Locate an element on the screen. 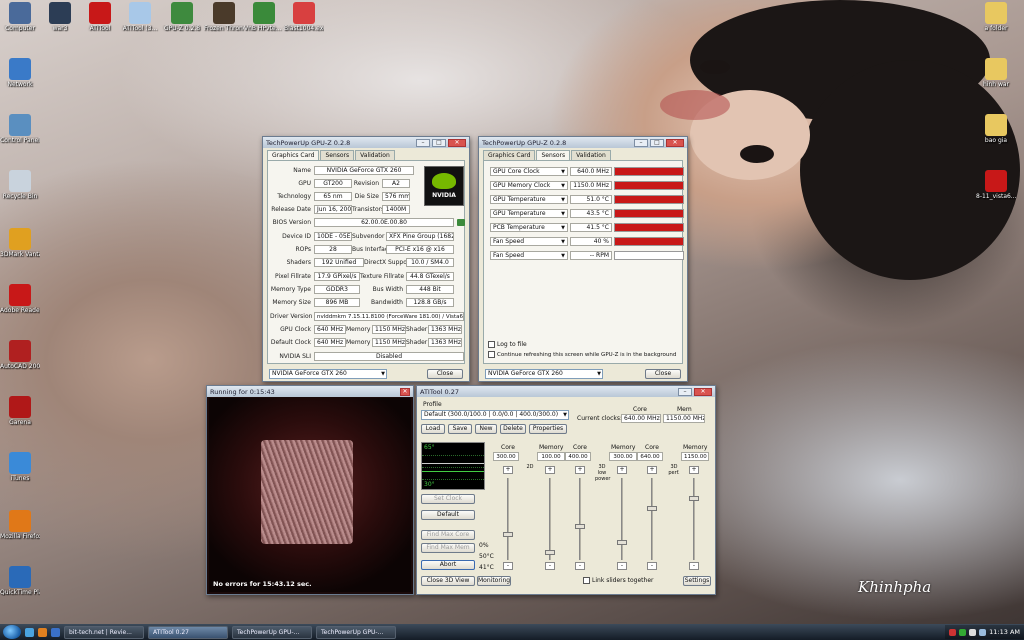 This screenshot has width=1024, height=640. tray-gpu-icon is located at coordinates (963, 632).